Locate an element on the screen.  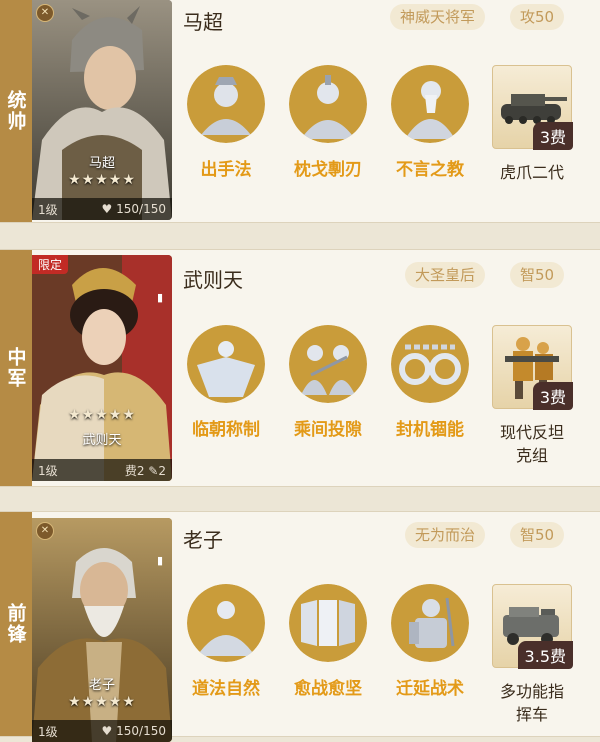
scholar-portrait-icon is located at coordinates (328, 104).